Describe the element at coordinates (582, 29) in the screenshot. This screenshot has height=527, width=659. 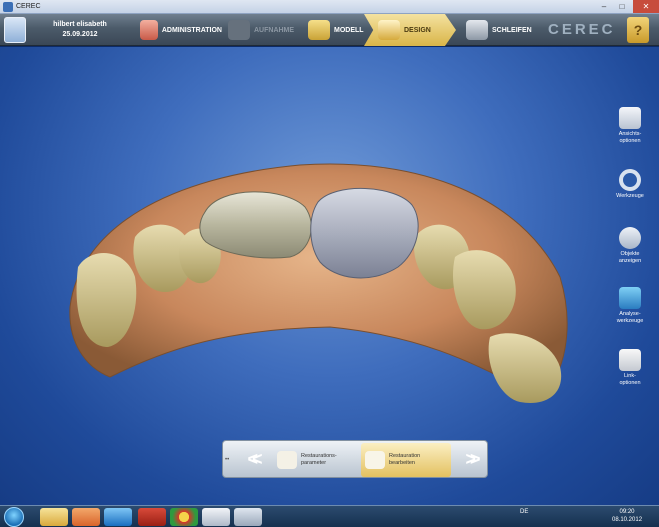
I see `brand-logo: CEREC` at that location.